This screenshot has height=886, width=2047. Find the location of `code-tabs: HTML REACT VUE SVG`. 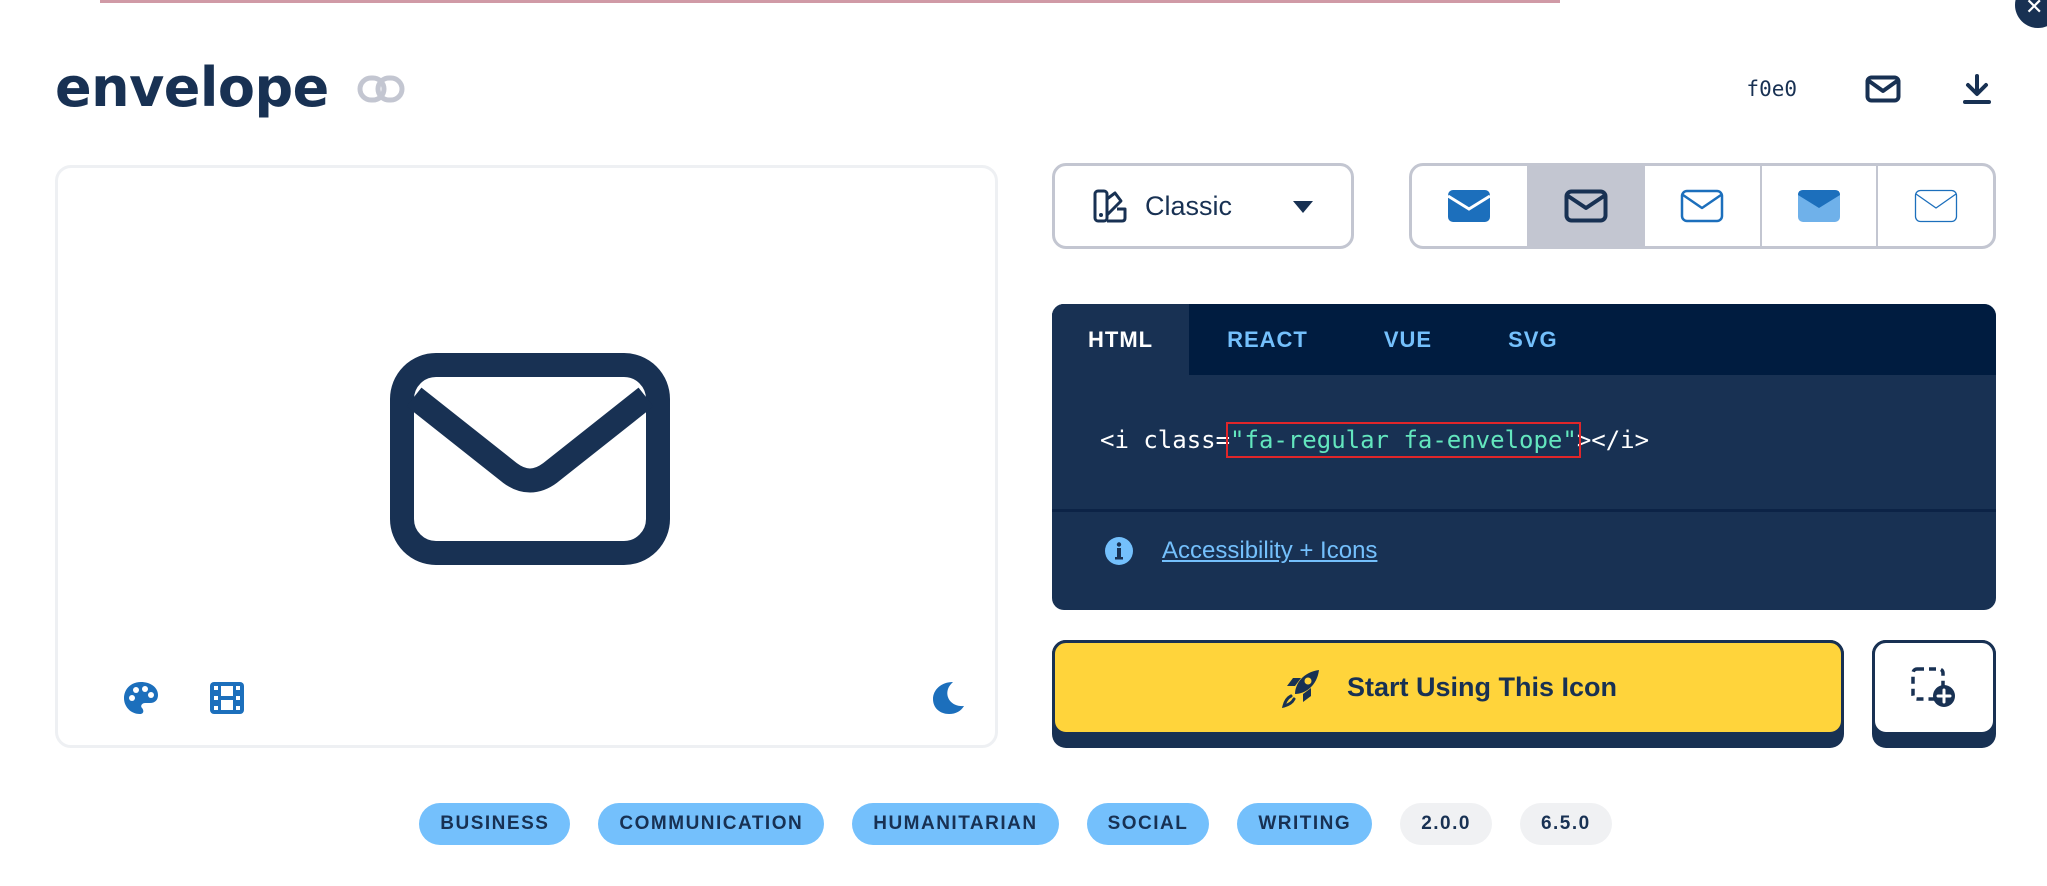

code-tabs: HTML REACT VUE SVG is located at coordinates (1524, 339).